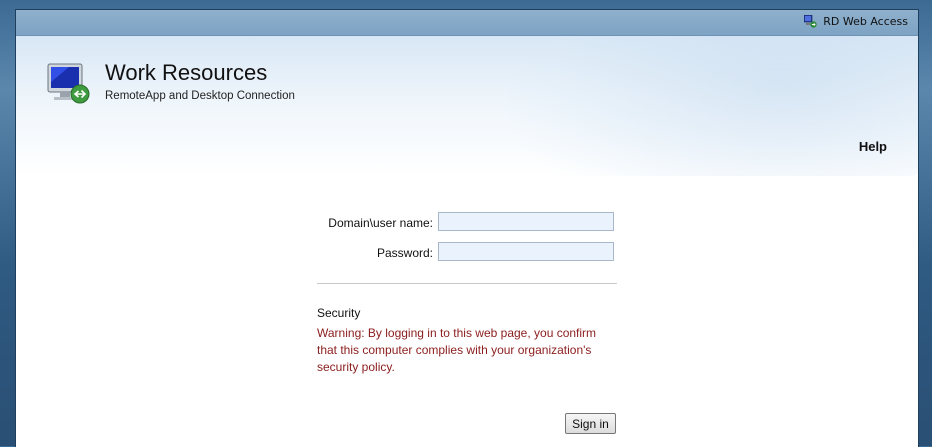 The height and width of the screenshot is (447, 932). Describe the element at coordinates (404, 253) in the screenshot. I see `password-label: Password:` at that location.